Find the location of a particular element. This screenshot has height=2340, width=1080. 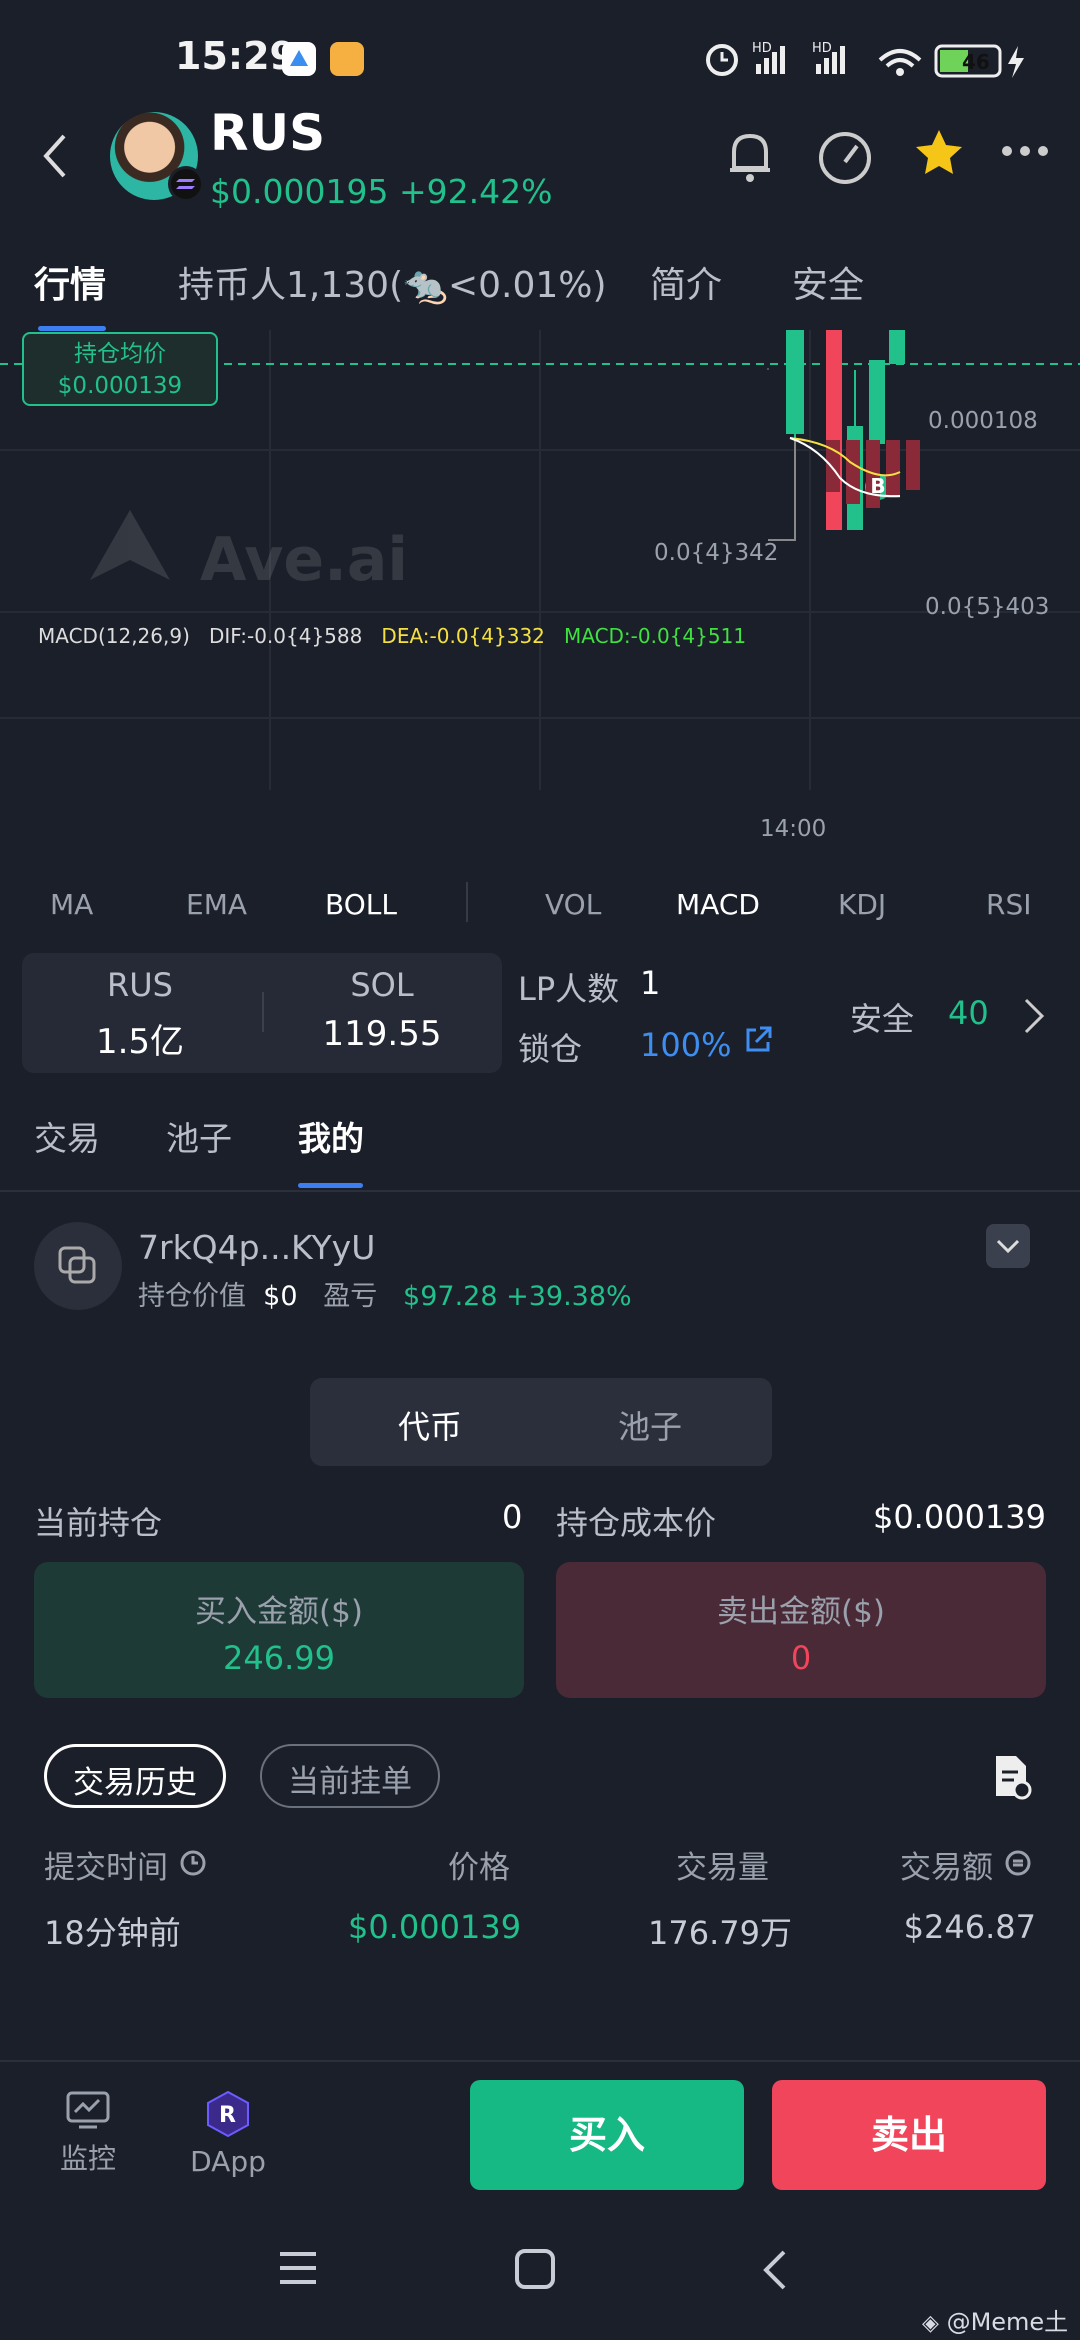

segment-token: 代币 is located at coordinates (430, 1425).